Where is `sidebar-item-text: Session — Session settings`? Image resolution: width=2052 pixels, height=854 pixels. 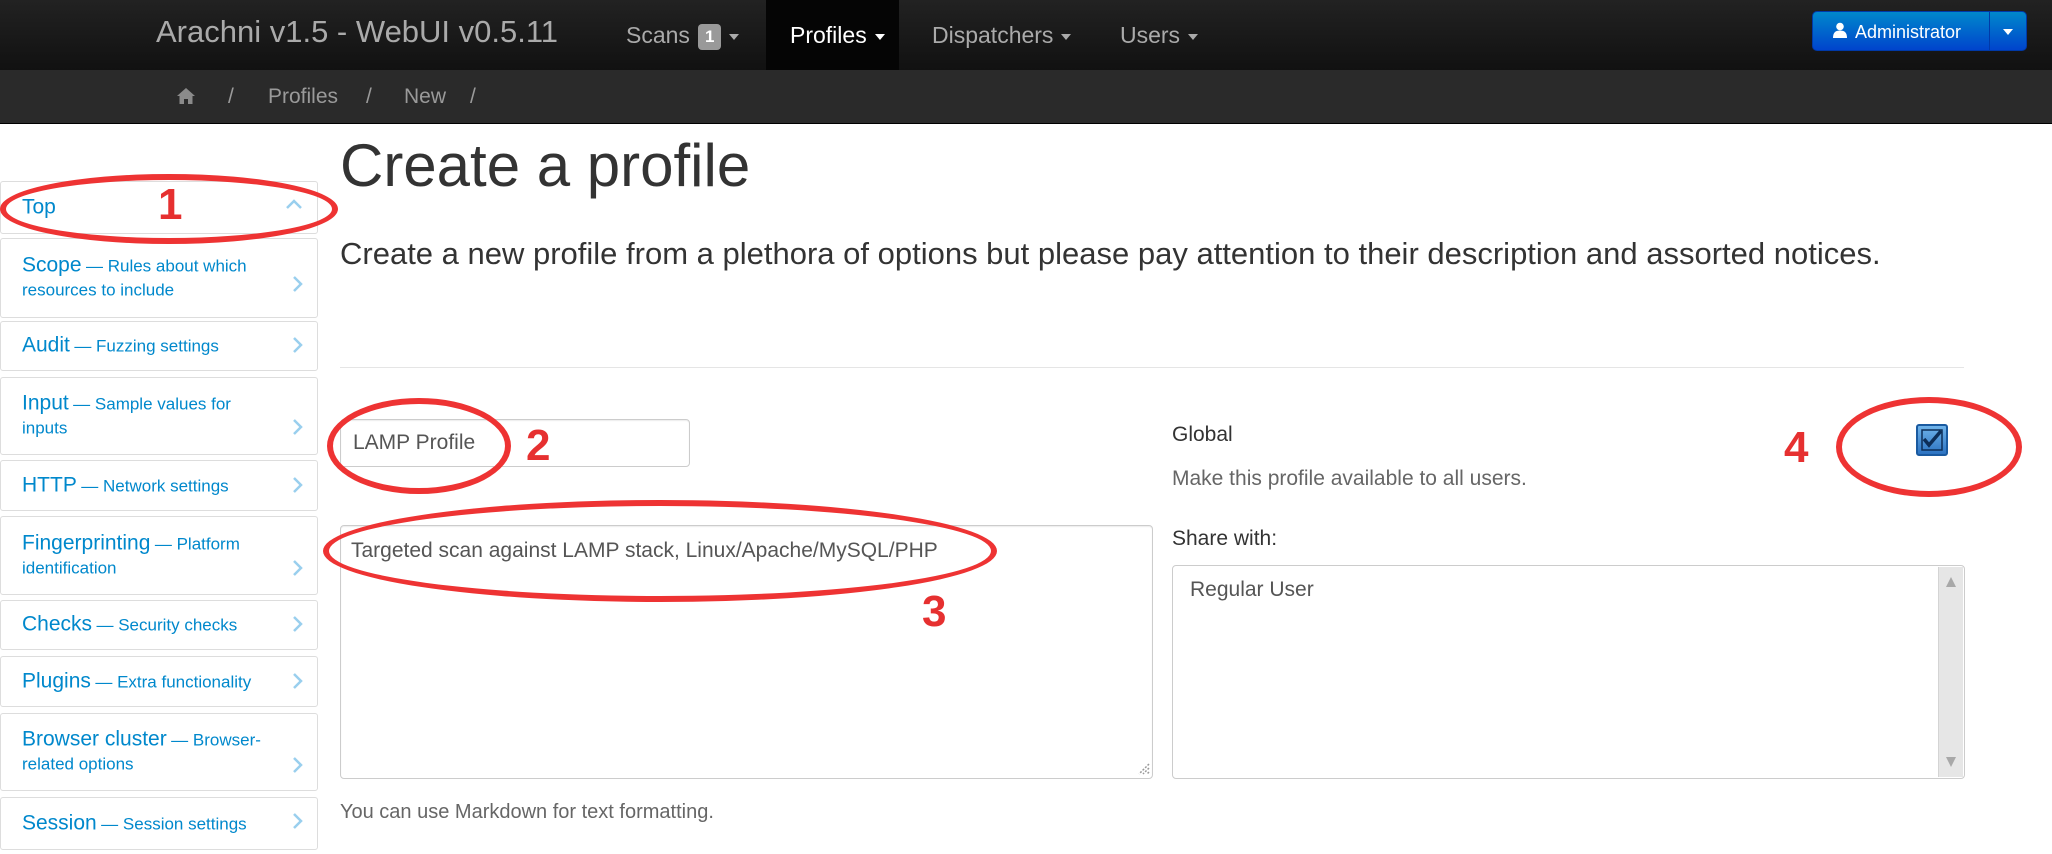 sidebar-item-text: Session — Session settings is located at coordinates (151, 823).